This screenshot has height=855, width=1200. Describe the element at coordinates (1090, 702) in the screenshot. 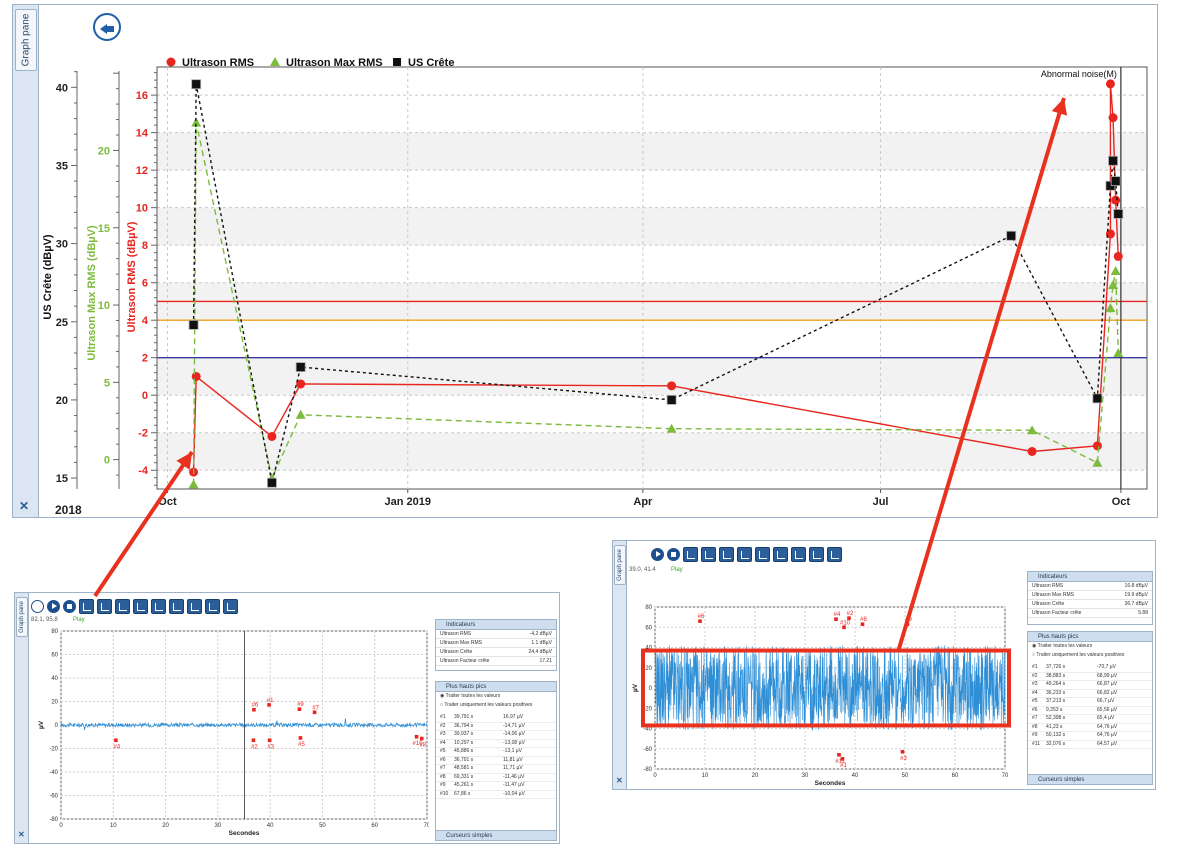

I see `peak-row: #5 37,213 s 66,7 µV` at that location.